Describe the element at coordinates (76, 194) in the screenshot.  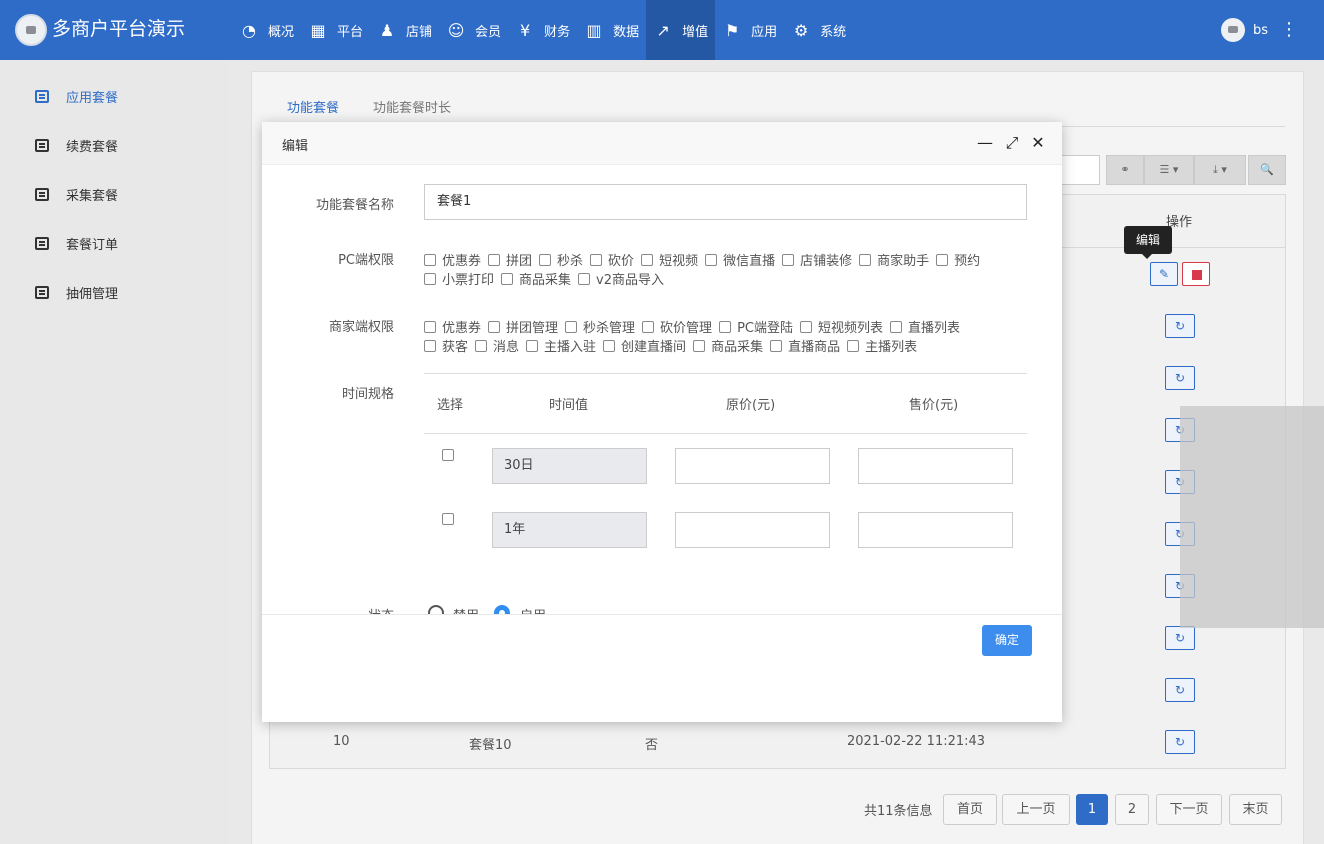
I see `sidebar-item-collect-package: 采集套餐` at that location.